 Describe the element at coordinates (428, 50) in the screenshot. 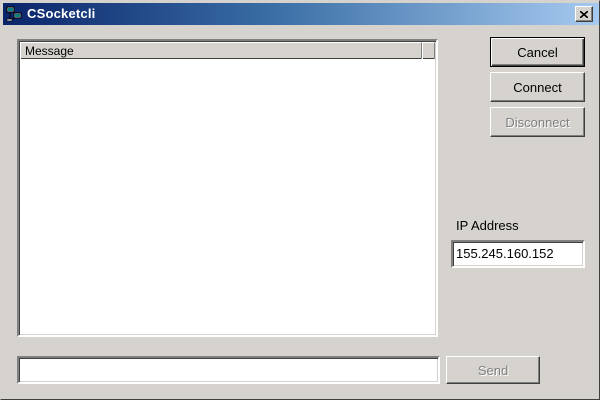

I see `column-header-spacer` at that location.